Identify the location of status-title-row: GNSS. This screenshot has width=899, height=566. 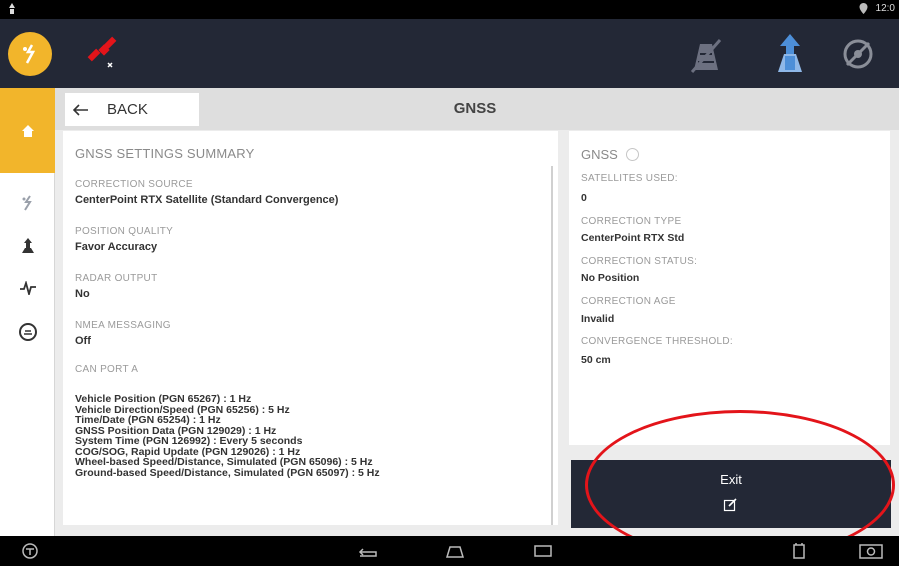
(610, 154).